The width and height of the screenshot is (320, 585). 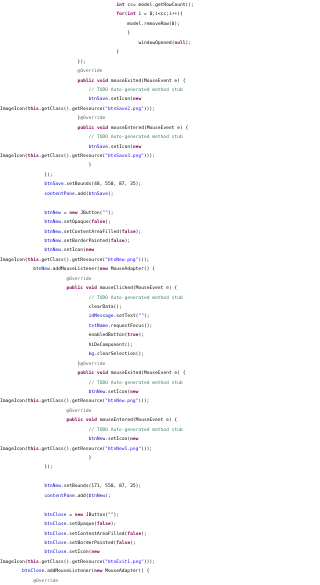 I want to click on code-line: // TODO Auto-generated method stub, so click(x=160, y=429).